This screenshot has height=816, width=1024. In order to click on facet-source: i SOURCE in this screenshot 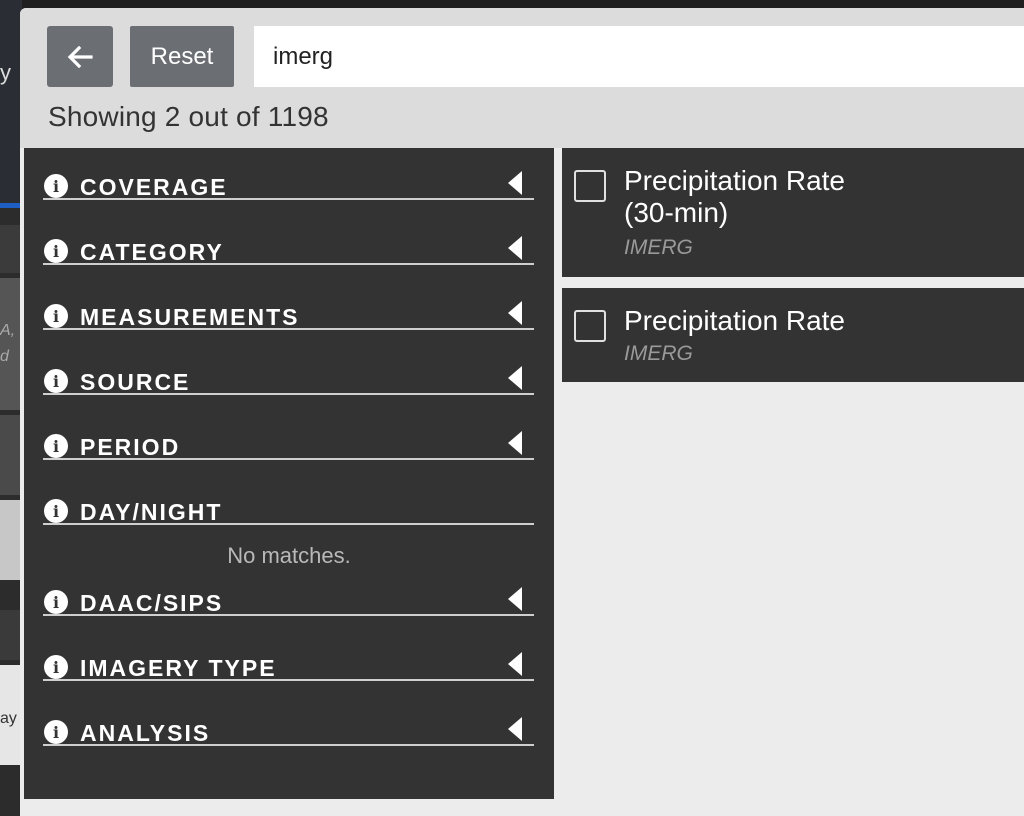, I will do `click(288, 370)`.